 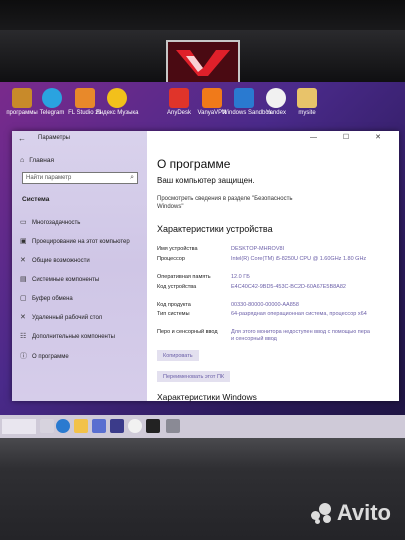 I want to click on clipboard-icon: ▢, so click(x=23, y=298).